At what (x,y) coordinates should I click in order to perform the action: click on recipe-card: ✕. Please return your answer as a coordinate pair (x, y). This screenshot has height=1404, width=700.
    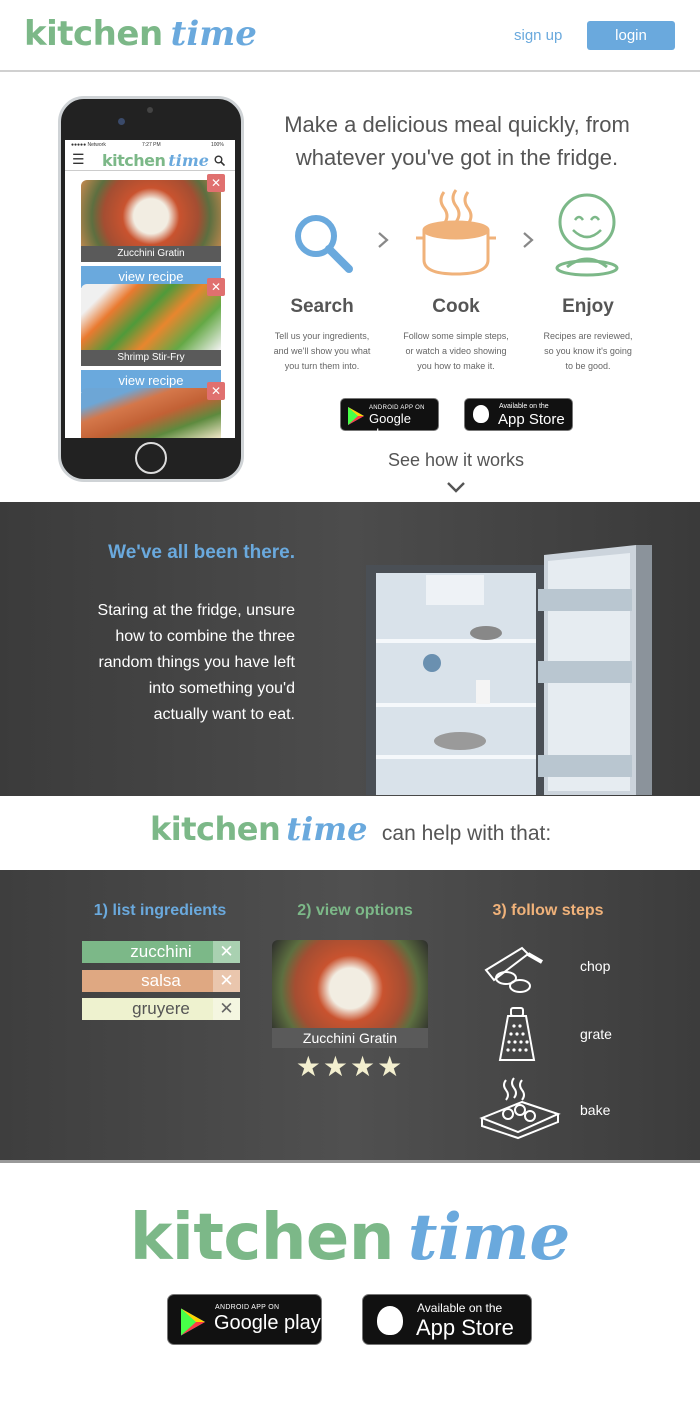
    Looking at the image, I should click on (153, 410).